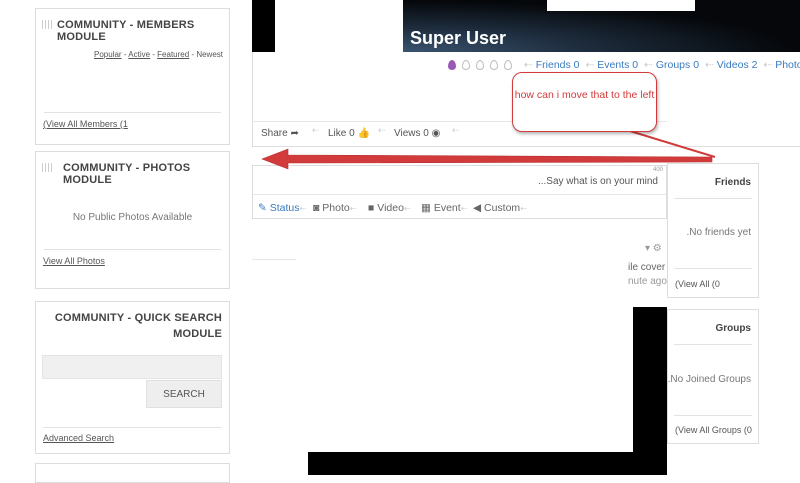 Image resolution: width=800 pixels, height=483 pixels. Describe the element at coordinates (316, 208) in the screenshot. I see `camera-icon: ◙` at that location.